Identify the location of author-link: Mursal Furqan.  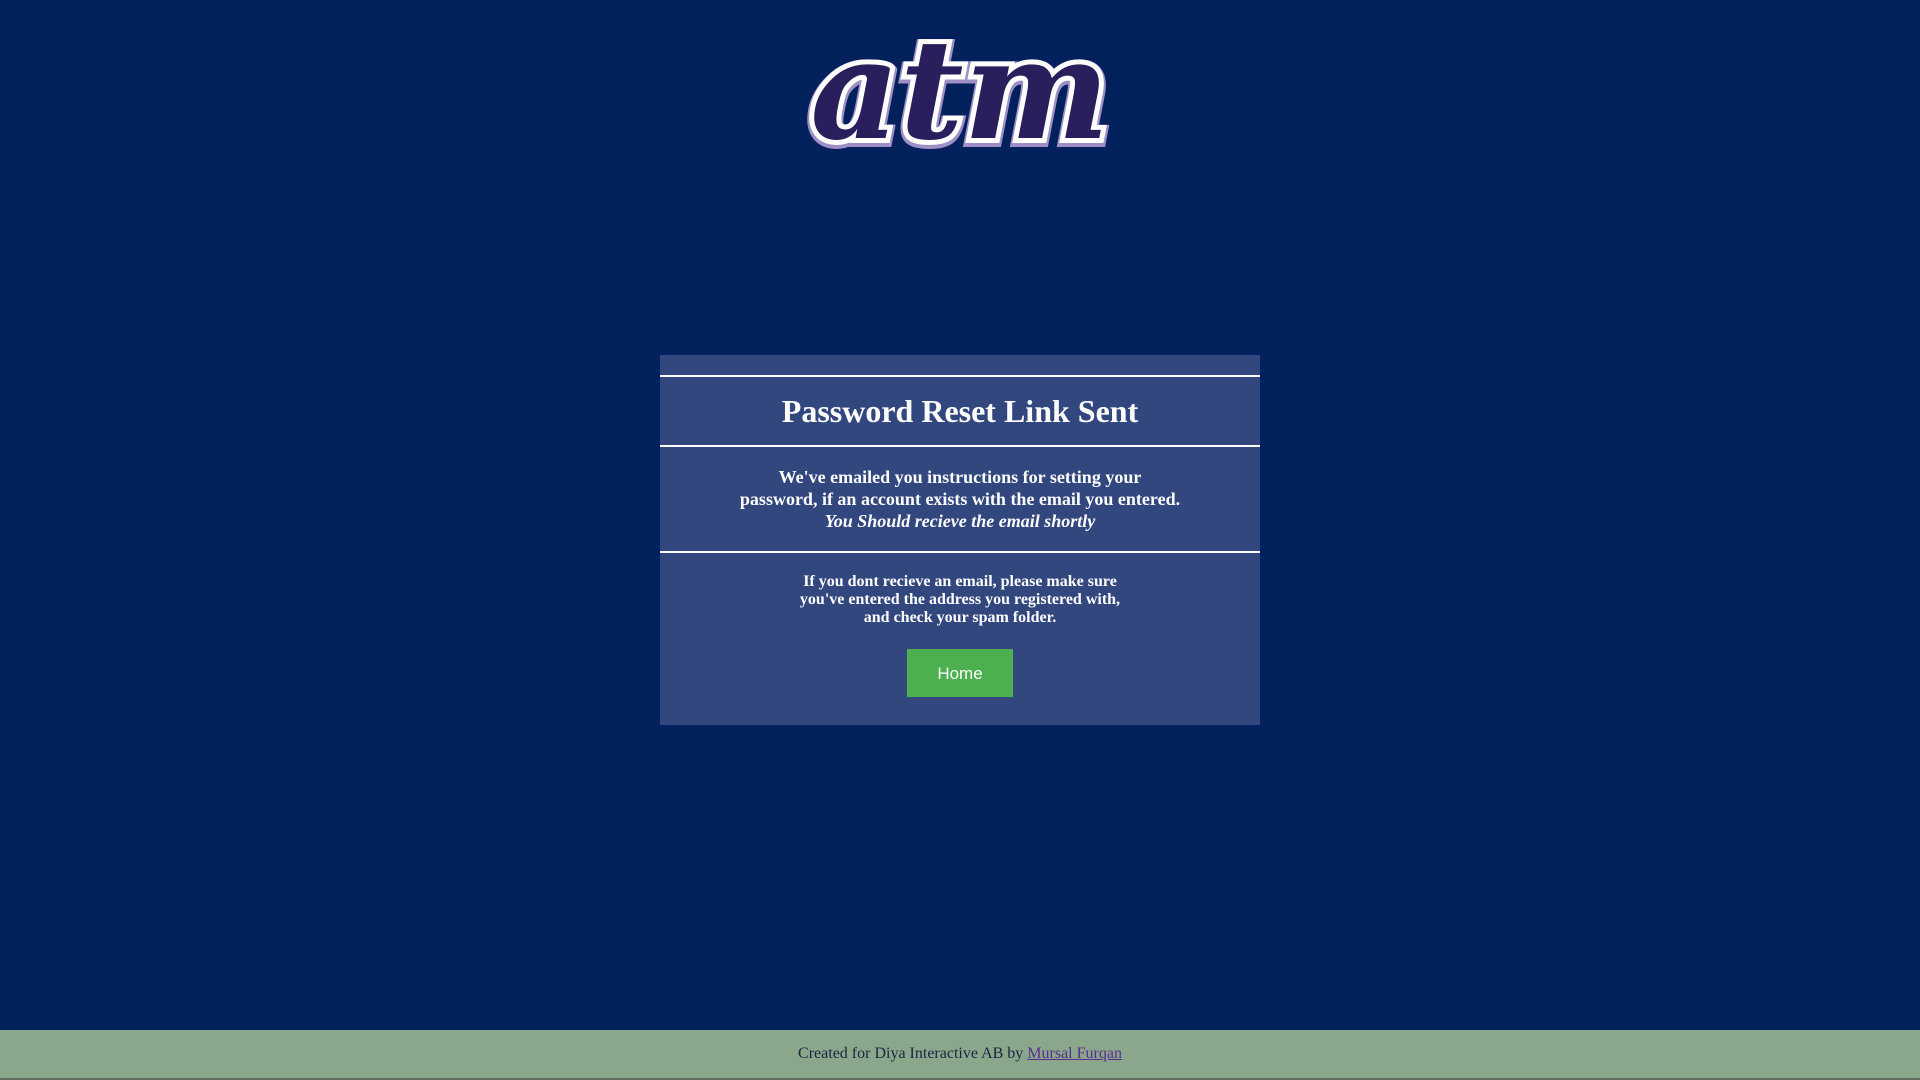
(1074, 1053).